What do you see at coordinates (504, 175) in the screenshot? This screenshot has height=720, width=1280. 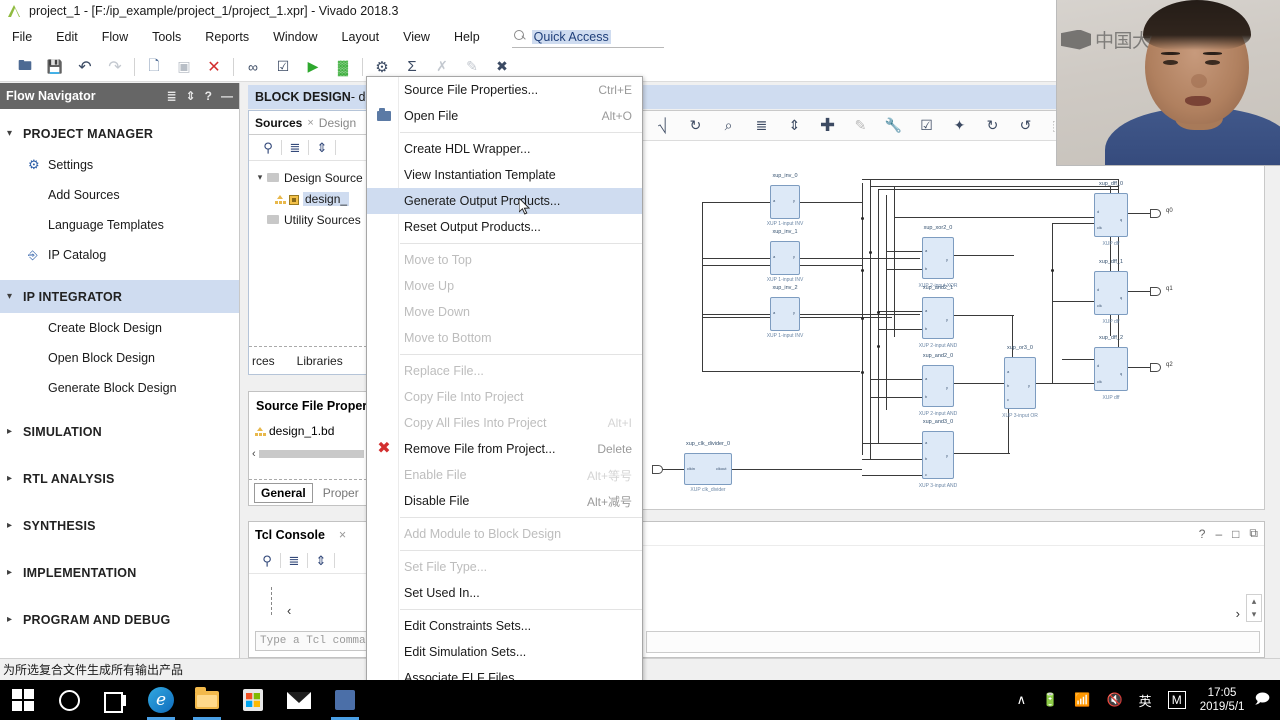 I see `menu-item-view-instantiation-template: View Instantiation Template` at bounding box center [504, 175].